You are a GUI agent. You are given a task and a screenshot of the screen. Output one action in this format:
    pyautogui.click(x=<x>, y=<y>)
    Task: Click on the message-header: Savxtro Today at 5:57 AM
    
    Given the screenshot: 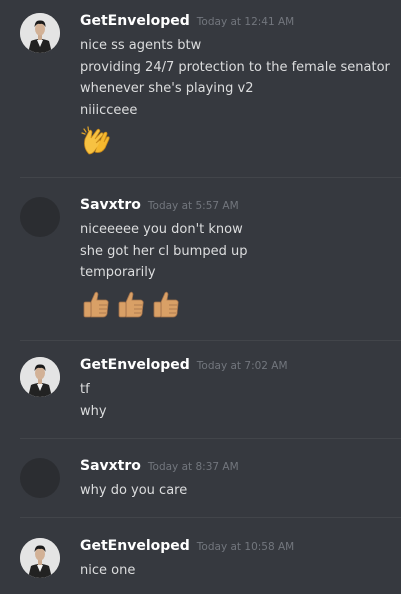 What is the action you would take?
    pyautogui.click(x=159, y=207)
    